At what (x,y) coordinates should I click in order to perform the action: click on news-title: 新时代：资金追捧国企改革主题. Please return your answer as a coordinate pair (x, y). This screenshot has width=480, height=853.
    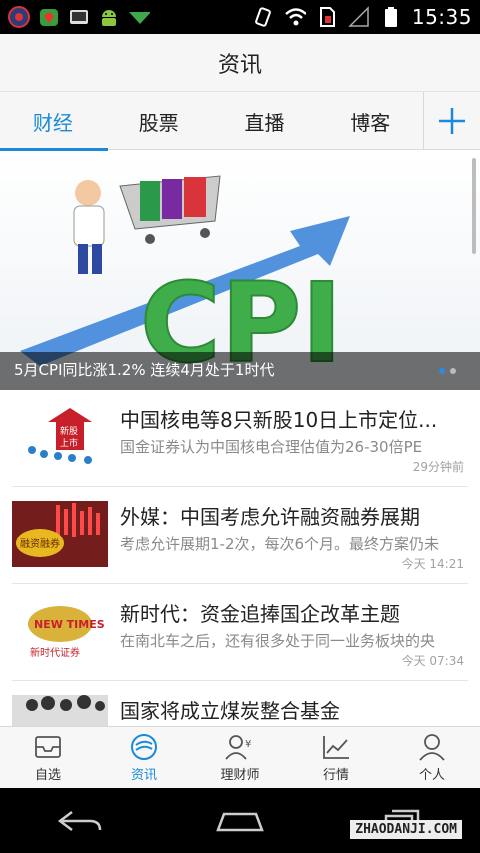
    Looking at the image, I should click on (260, 614).